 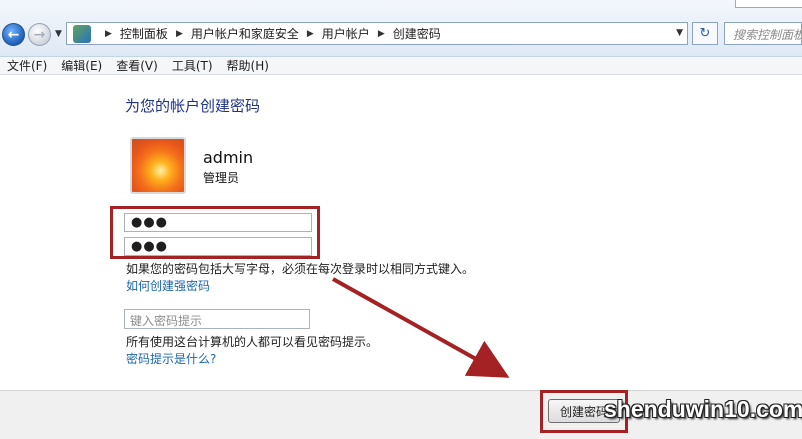 I want to click on breadcrumb-create-password: 创建密码, so click(x=417, y=33).